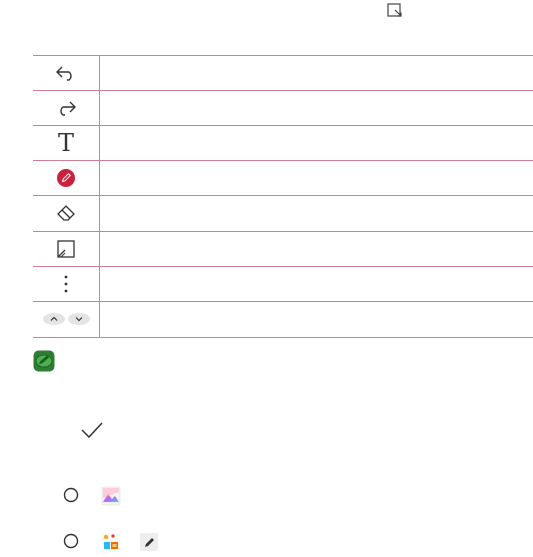 The height and width of the screenshot is (557, 533). I want to click on checkmark-icon, so click(92, 431).